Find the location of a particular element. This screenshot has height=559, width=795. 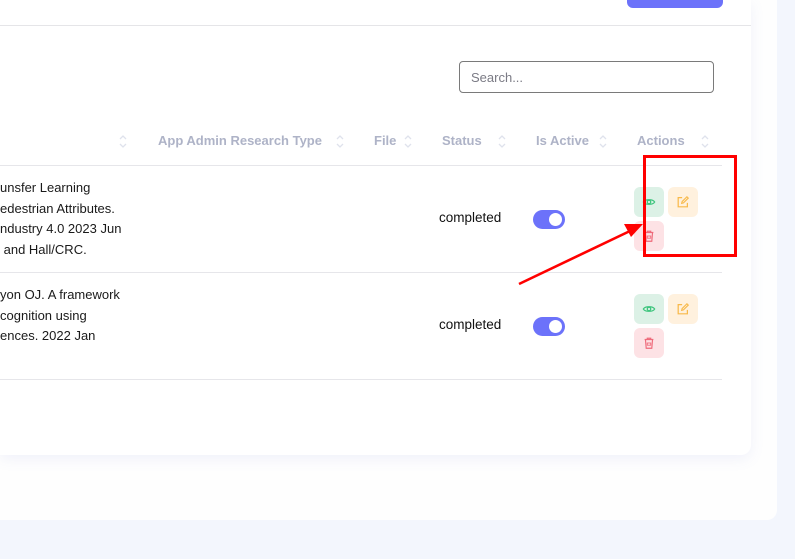

column-header-status: Status is located at coordinates (462, 140).